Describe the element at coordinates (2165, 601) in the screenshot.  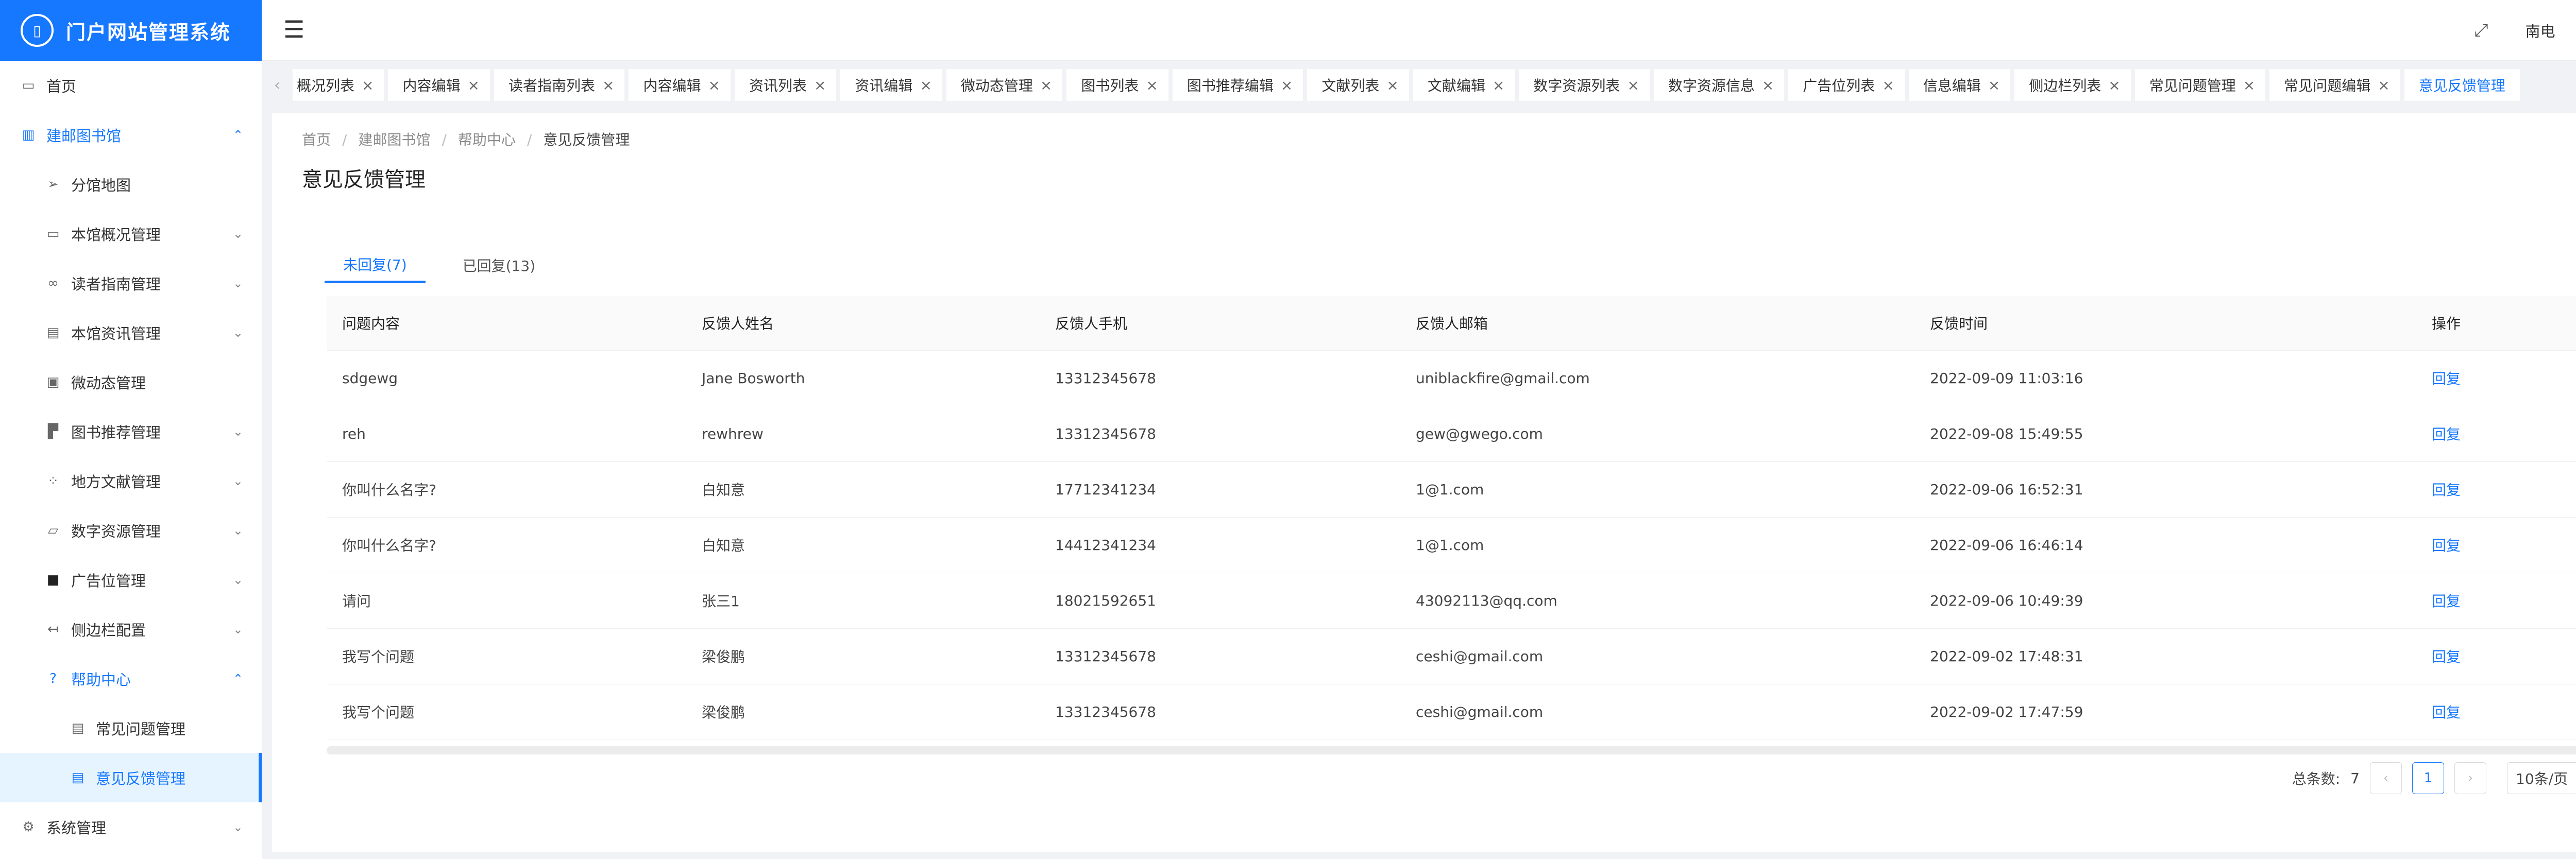
I see `cell-time: 2022-09-06 10:49:39` at that location.